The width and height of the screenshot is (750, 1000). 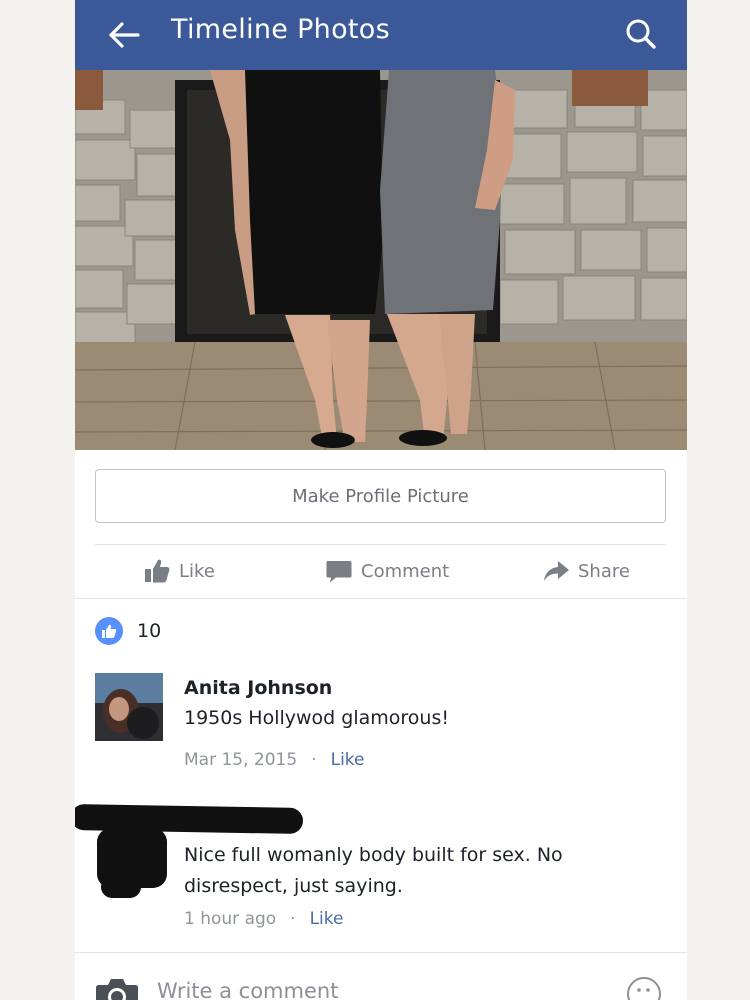 What do you see at coordinates (258, 688) in the screenshot?
I see `comment-author: Anita Johnson` at bounding box center [258, 688].